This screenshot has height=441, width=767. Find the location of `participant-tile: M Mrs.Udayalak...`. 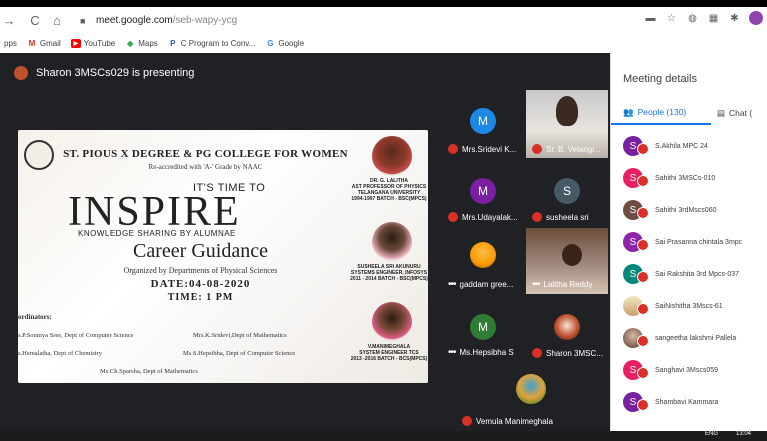

participant-tile: M Mrs.Udayalak... is located at coordinates (483, 193).